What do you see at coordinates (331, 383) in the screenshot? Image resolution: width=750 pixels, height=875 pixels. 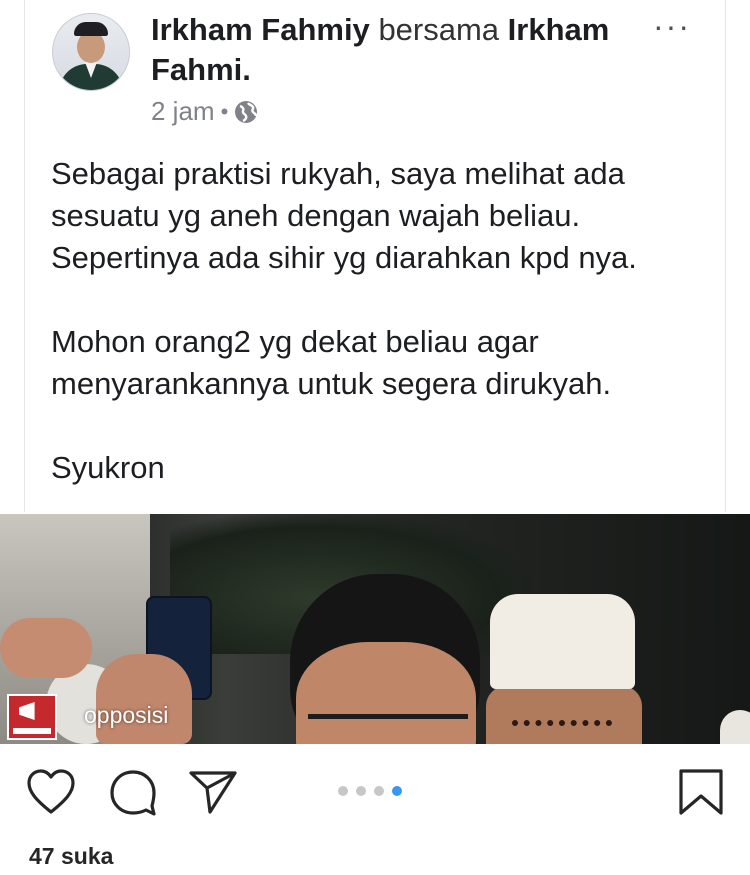 I see `post-line: menyarankannya untuk segera dirukyah.` at bounding box center [331, 383].